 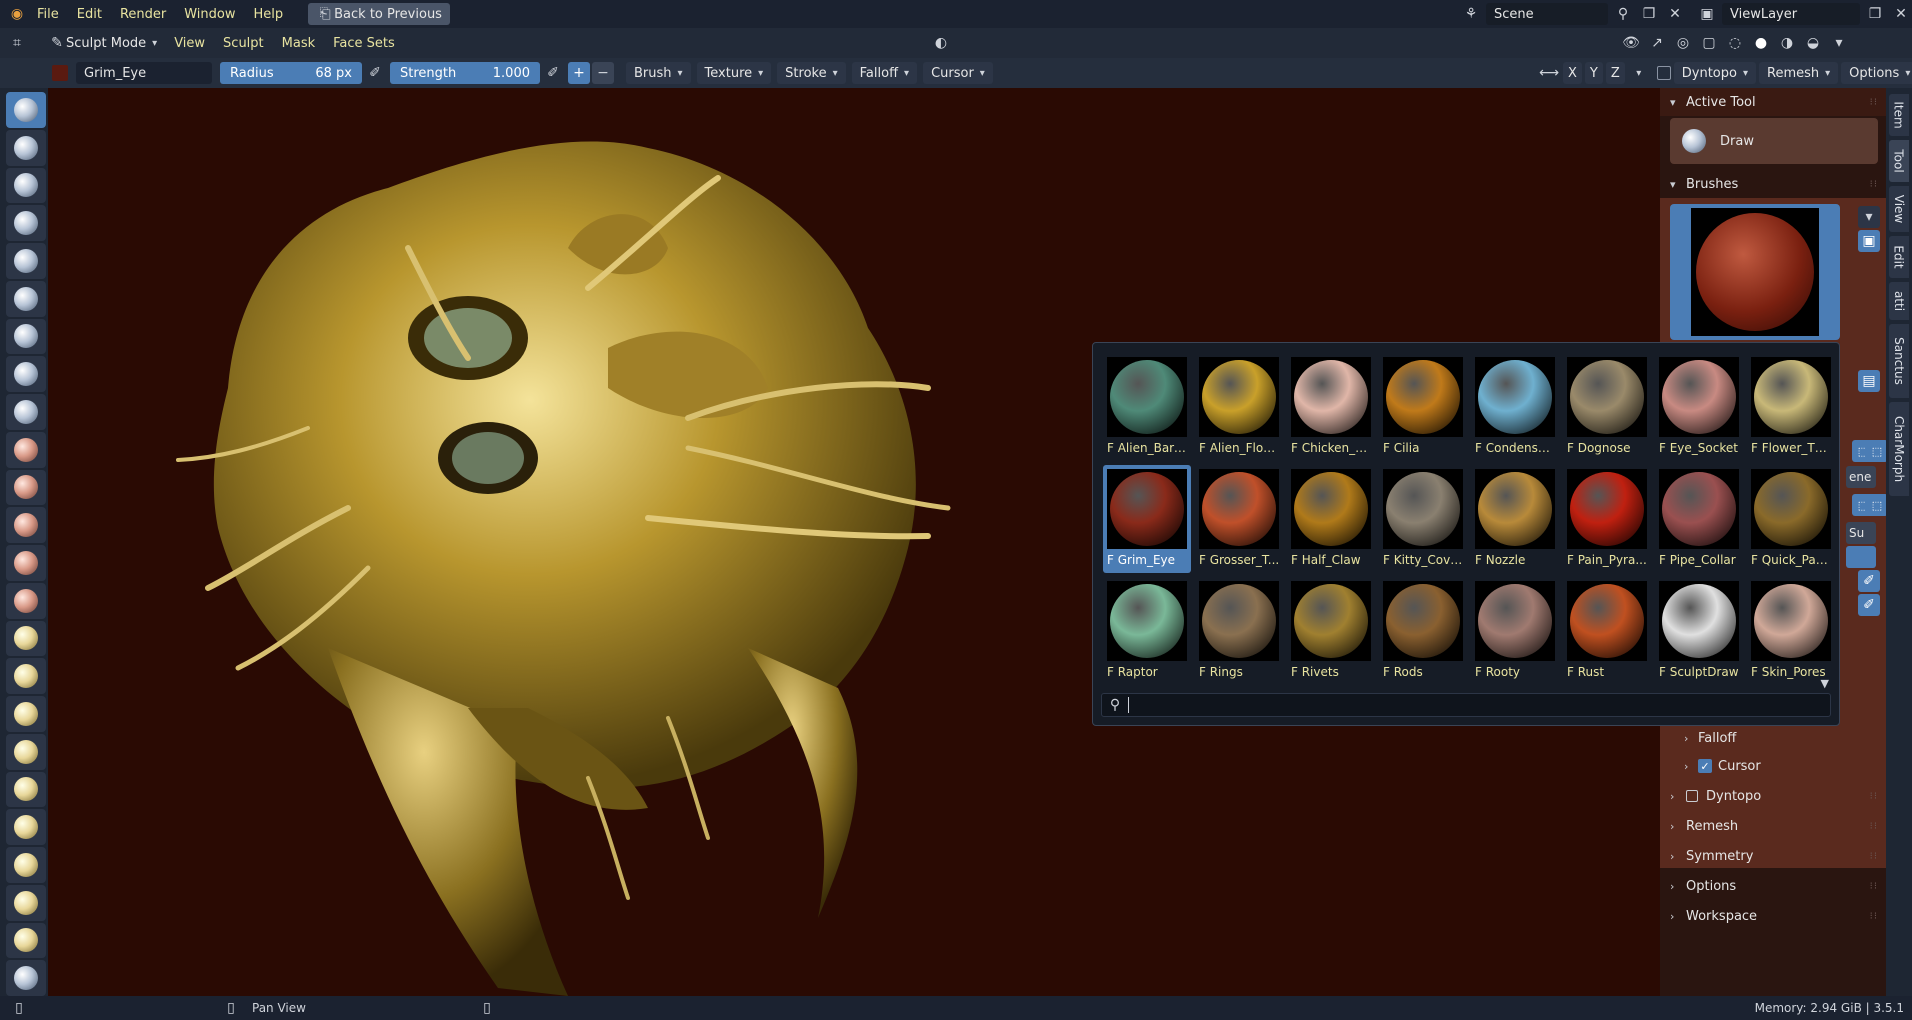 What do you see at coordinates (1699, 407) in the screenshot?
I see `brush-tile: F Eye_Socket` at bounding box center [1699, 407].